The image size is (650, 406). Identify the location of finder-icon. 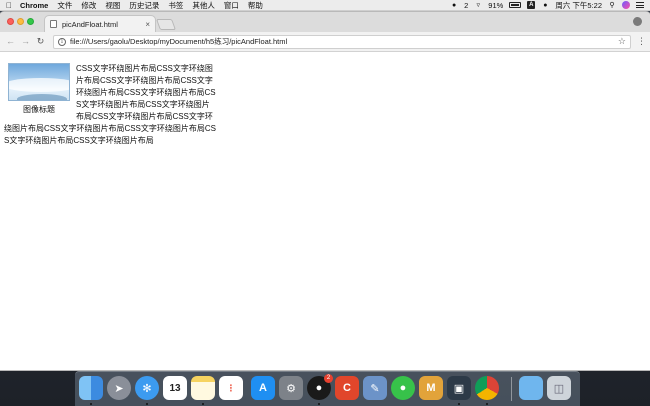
(91, 388).